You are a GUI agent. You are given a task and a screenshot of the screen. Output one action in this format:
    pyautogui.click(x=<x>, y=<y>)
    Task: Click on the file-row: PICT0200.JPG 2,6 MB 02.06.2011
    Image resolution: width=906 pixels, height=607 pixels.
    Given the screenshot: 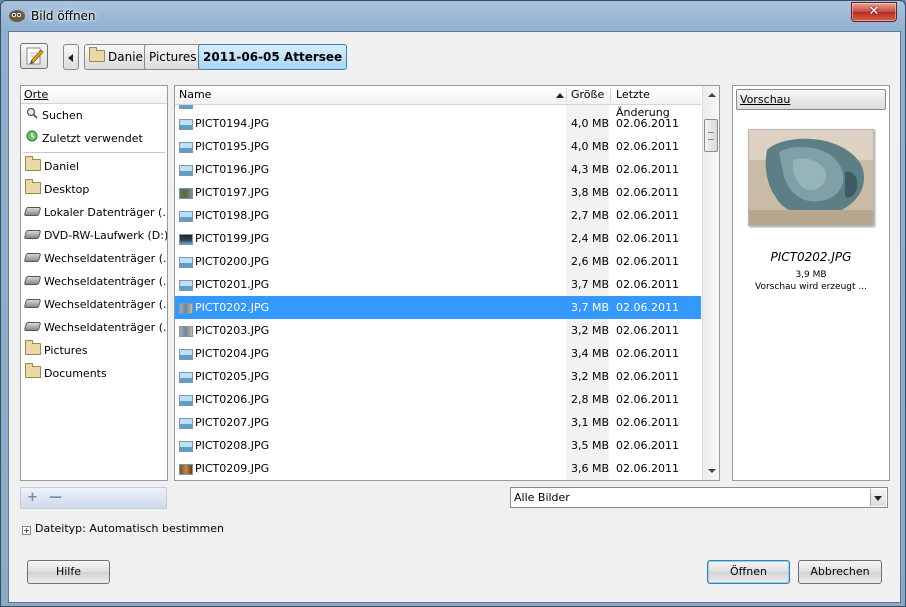 What is the action you would take?
    pyautogui.click(x=438, y=261)
    